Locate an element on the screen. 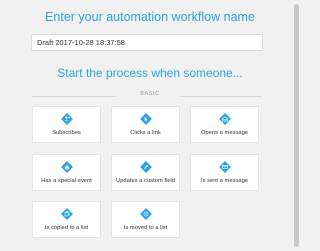  trigger-card-special-event: Has a special event is located at coordinates (66, 172).